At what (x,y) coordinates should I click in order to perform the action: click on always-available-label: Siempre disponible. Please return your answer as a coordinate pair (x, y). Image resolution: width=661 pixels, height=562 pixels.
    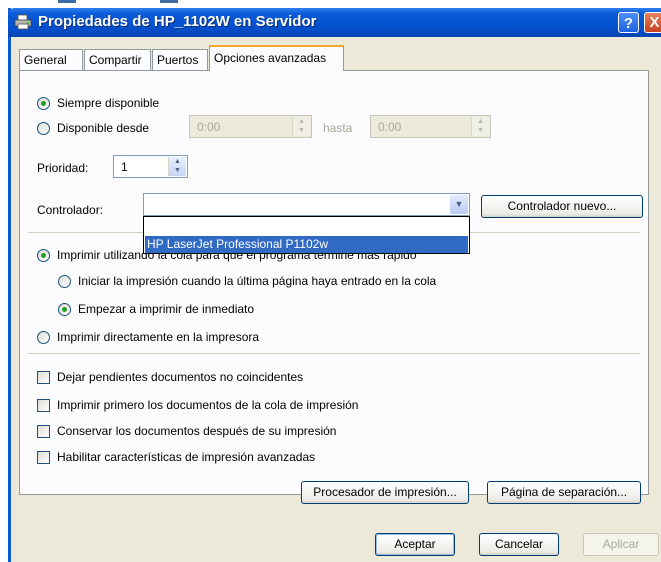
    Looking at the image, I should click on (108, 103).